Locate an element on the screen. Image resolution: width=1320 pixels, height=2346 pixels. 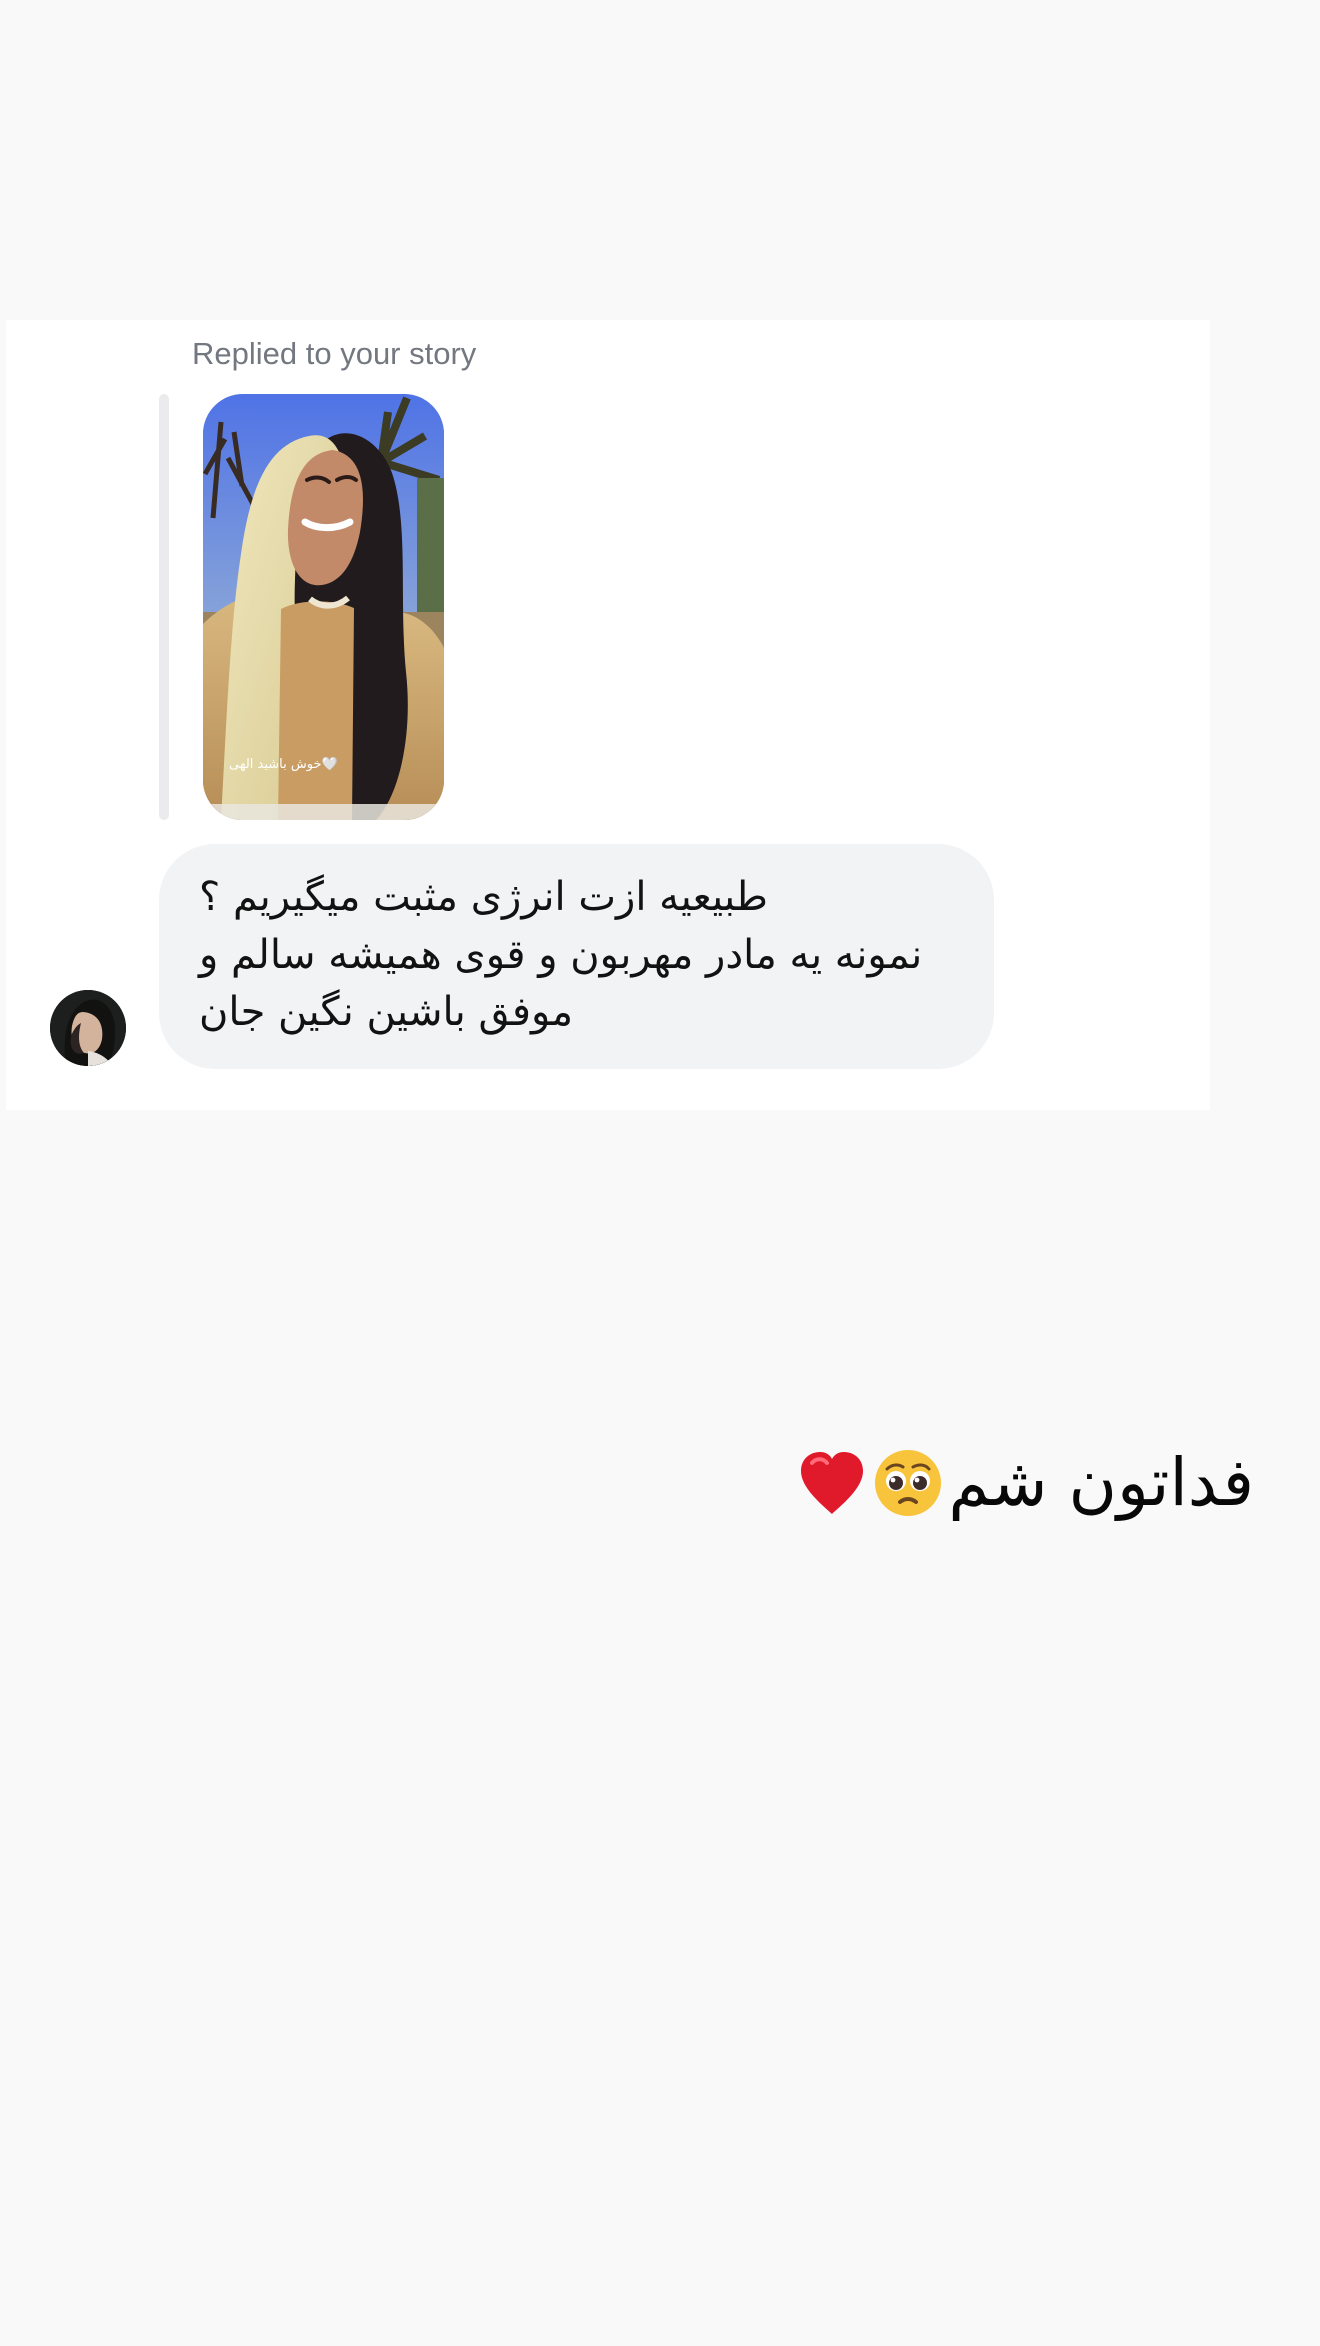
message-line: نمونه یه مادر مهربون و قوی همیشه سالم و is located at coordinates (561, 955).